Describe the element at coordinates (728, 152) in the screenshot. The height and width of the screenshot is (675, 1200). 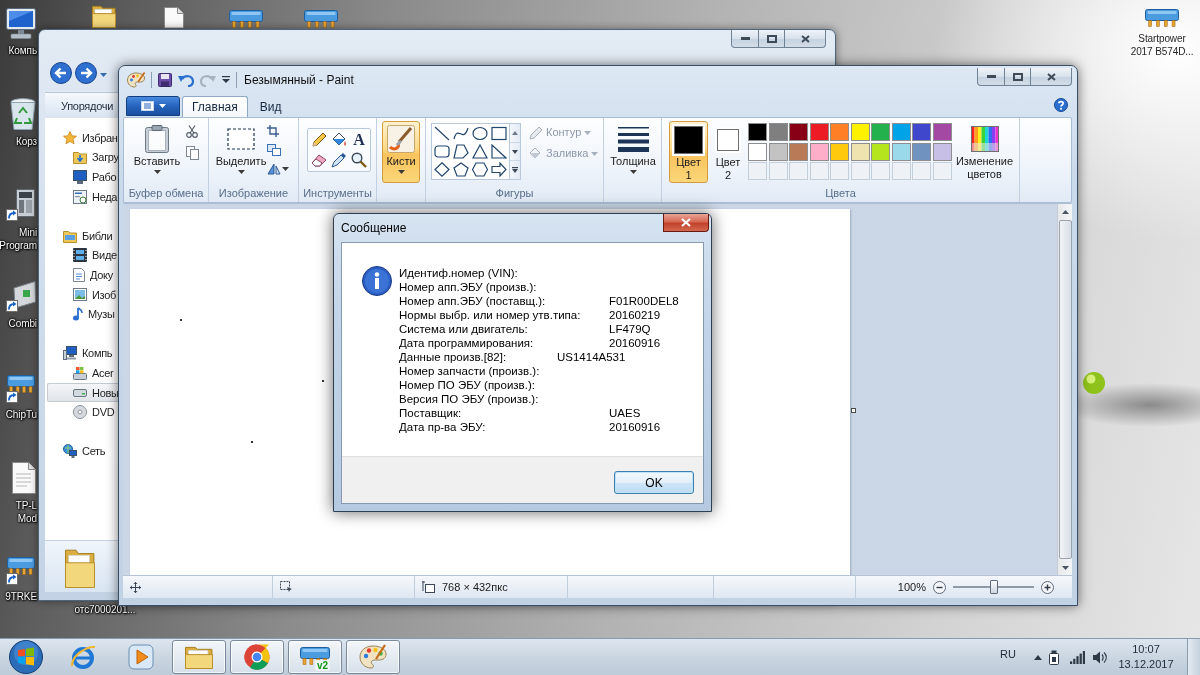
I see `color-2-button: Цвет 2` at that location.